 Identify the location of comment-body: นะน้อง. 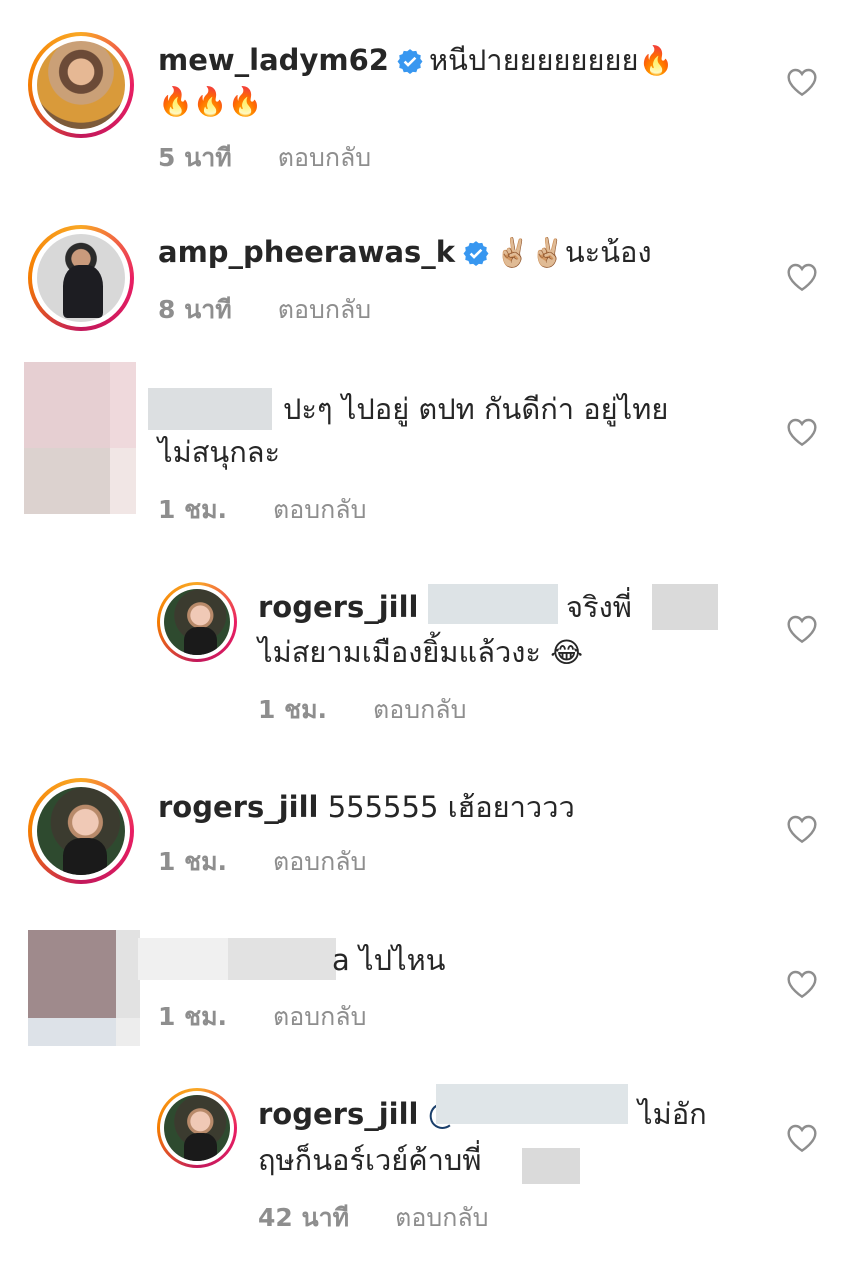
(608, 252).